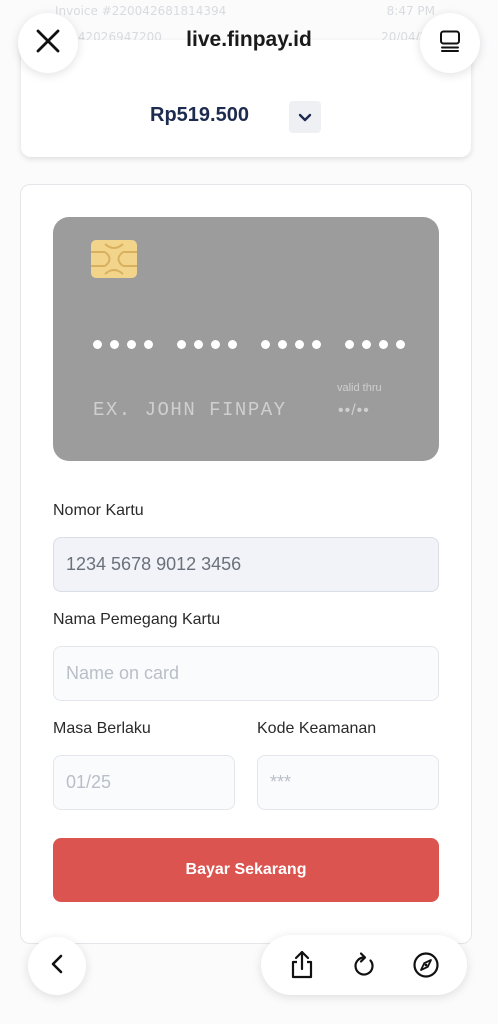  I want to click on back-button, so click(57, 966).